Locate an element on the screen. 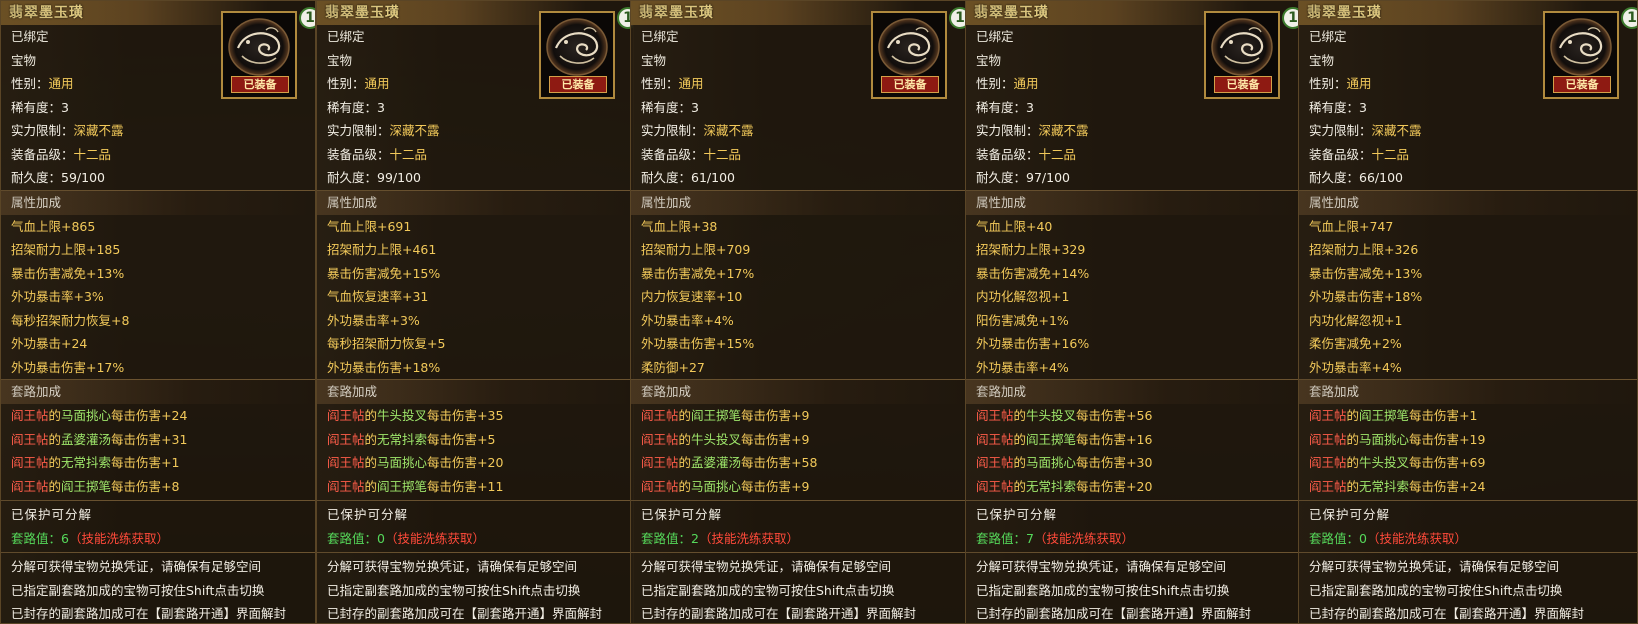 This screenshot has height=624, width=1638. routine-amount: +35 is located at coordinates (490, 415).